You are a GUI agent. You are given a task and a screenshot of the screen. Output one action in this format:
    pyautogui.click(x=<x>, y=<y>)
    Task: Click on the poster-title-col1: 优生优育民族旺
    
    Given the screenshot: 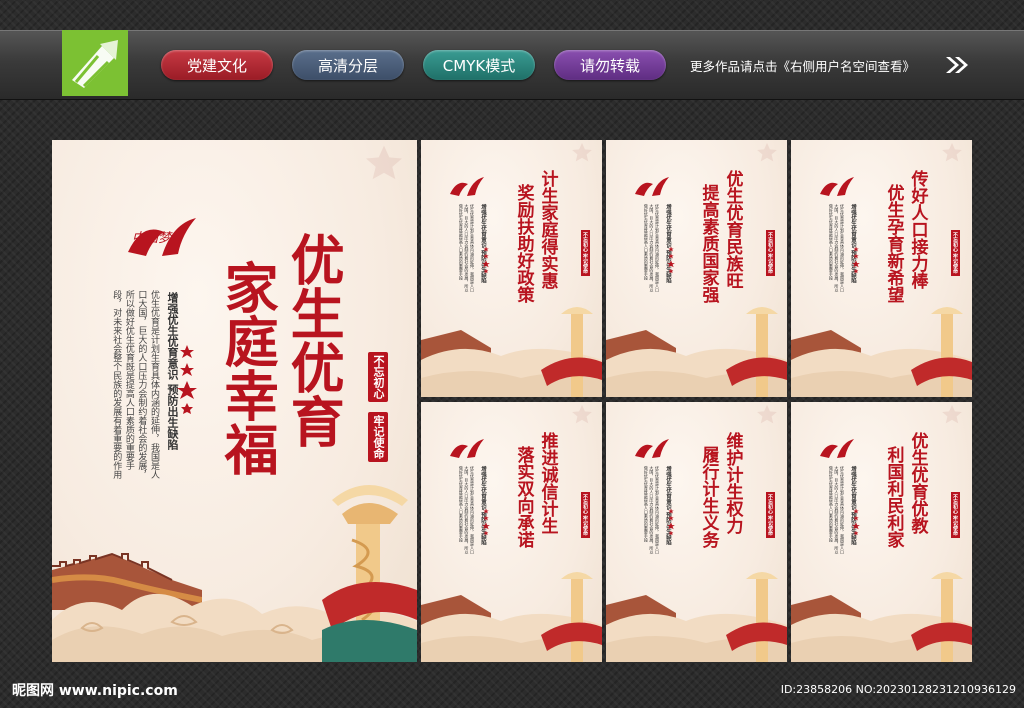 What is the action you would take?
    pyautogui.click(x=732, y=229)
    